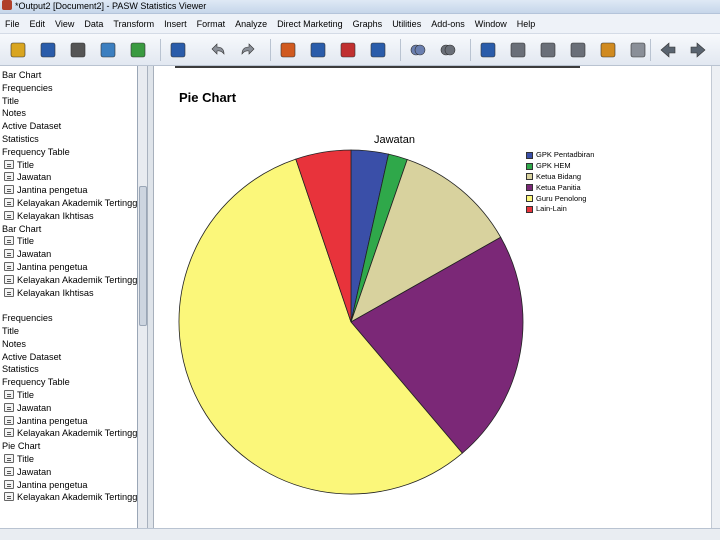  What do you see at coordinates (178, 50) in the screenshot?
I see `recall-dialog-button` at bounding box center [178, 50].